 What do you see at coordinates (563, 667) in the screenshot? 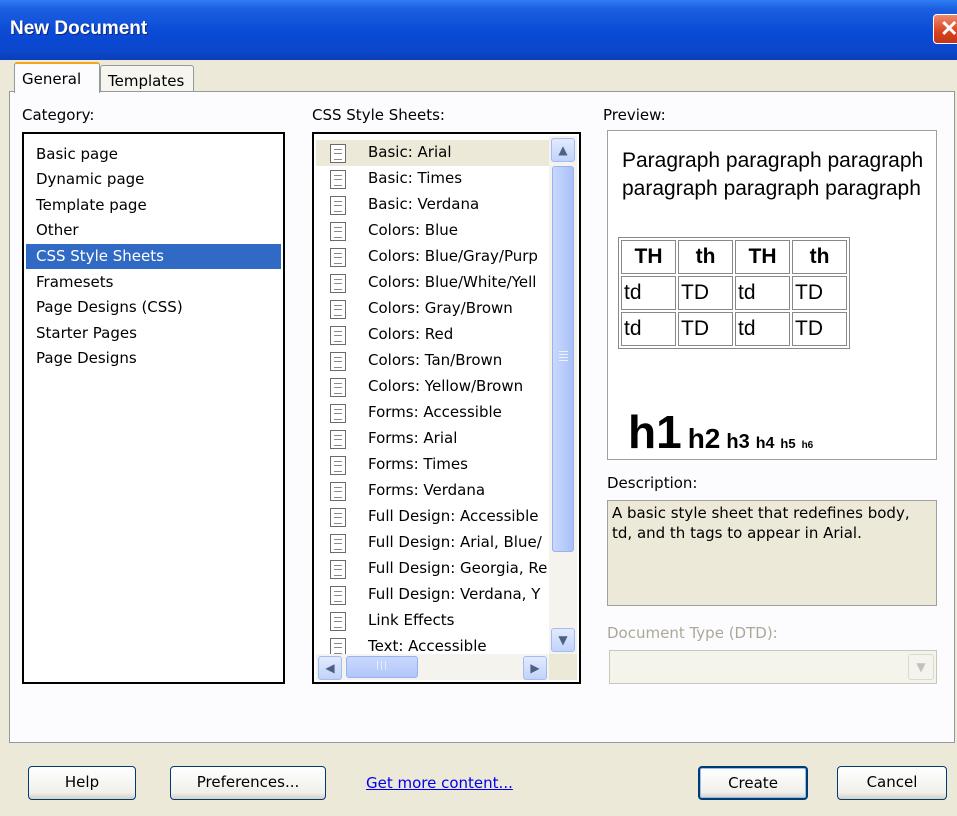
I see `scrollbar-corner` at bounding box center [563, 667].